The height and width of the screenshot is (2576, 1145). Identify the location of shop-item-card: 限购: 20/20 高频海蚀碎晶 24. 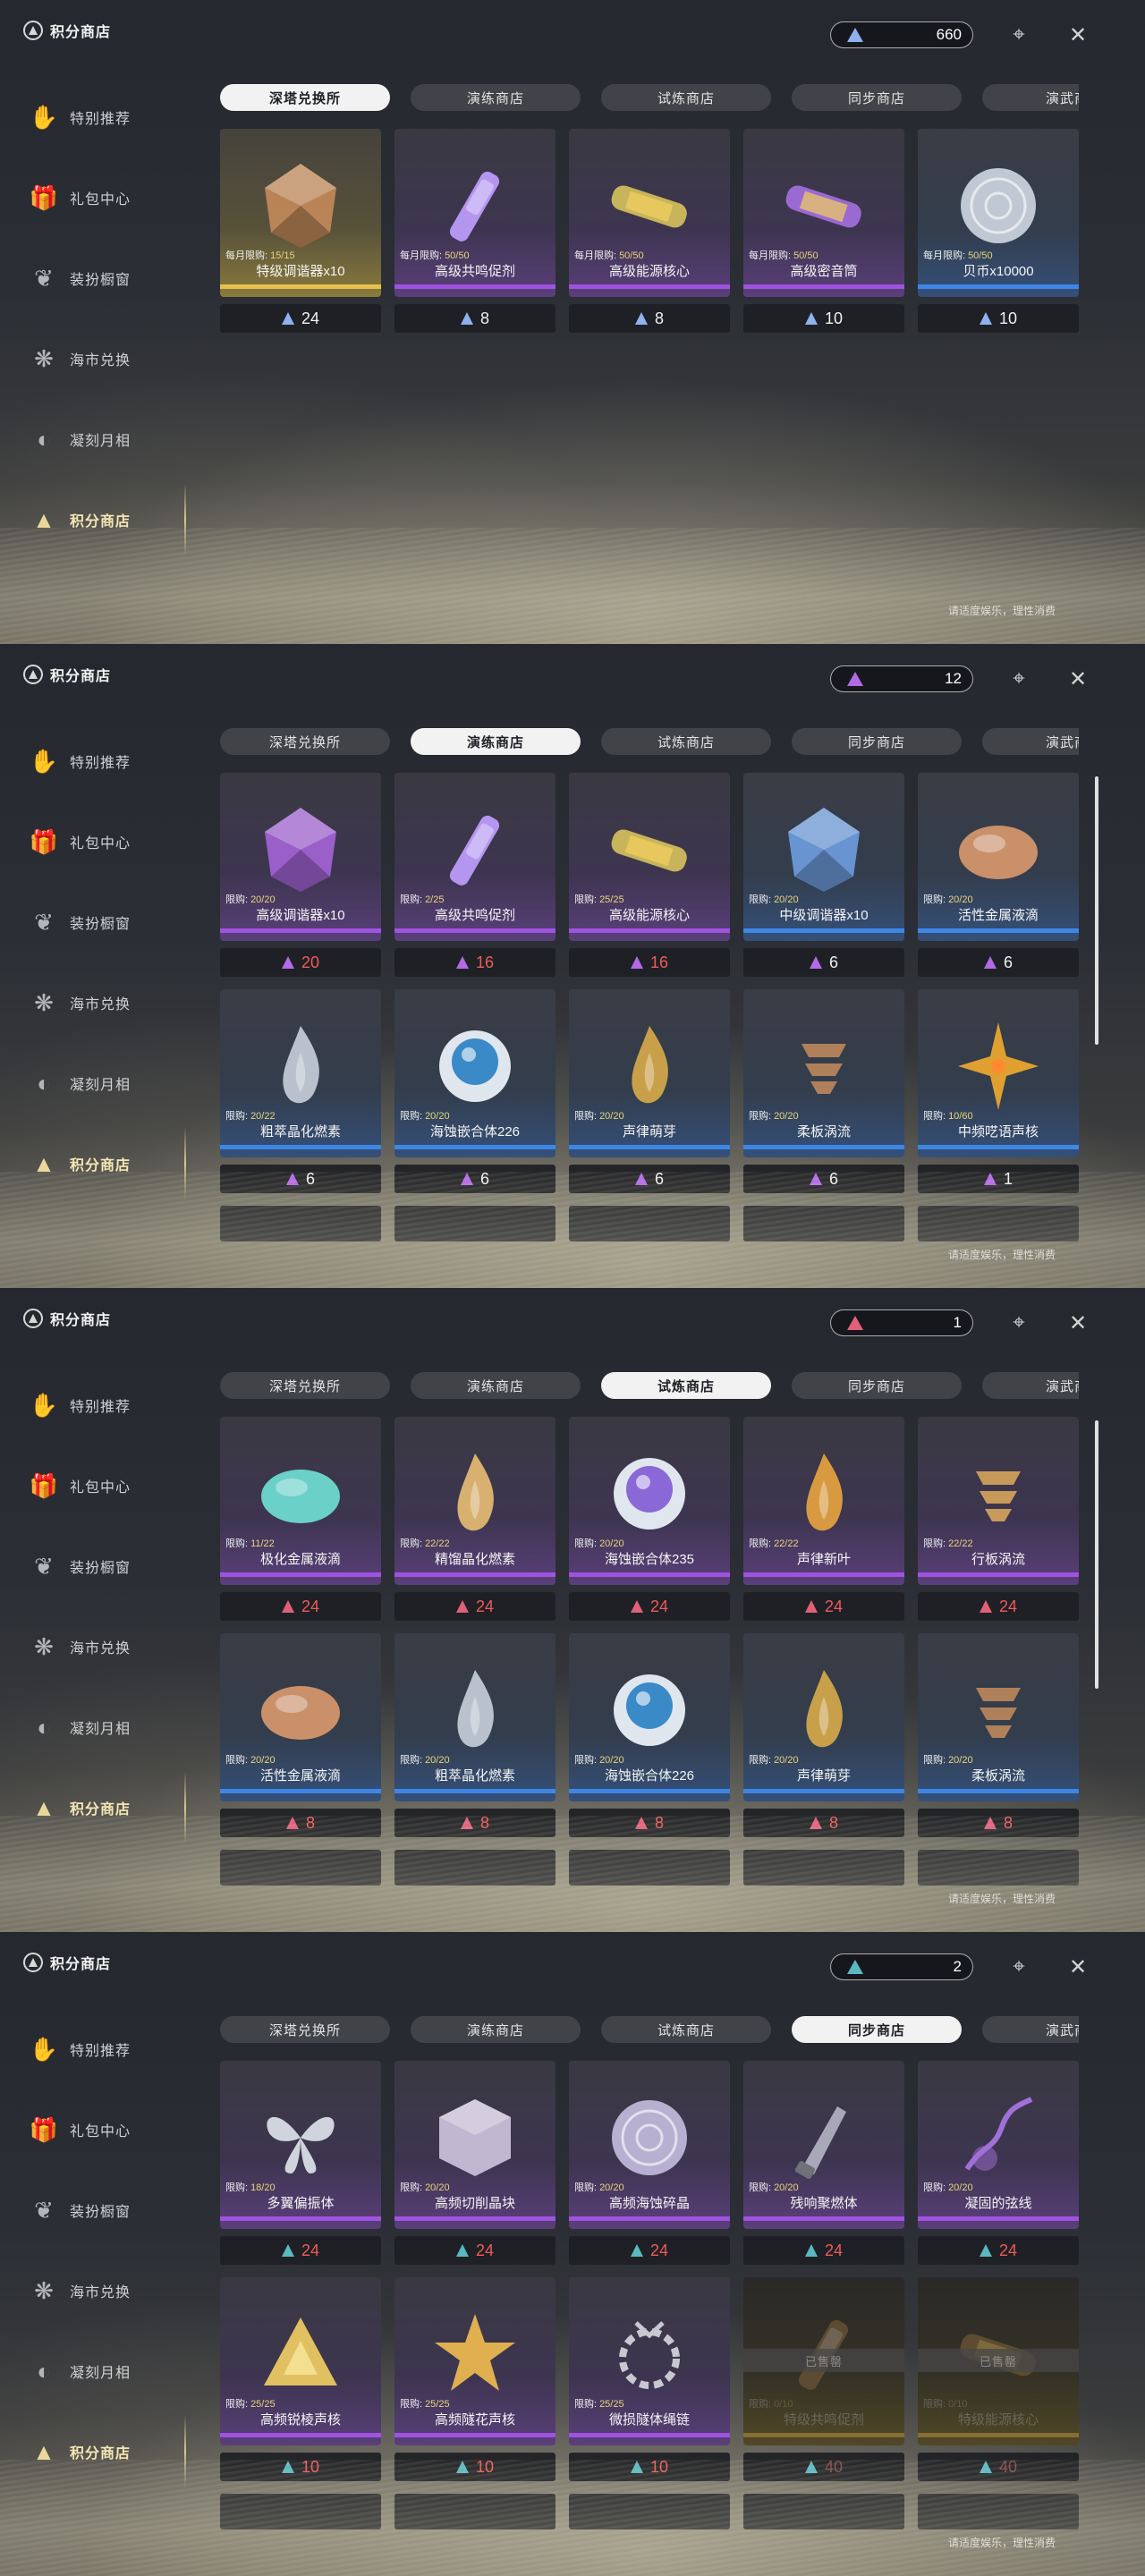
(649, 2163).